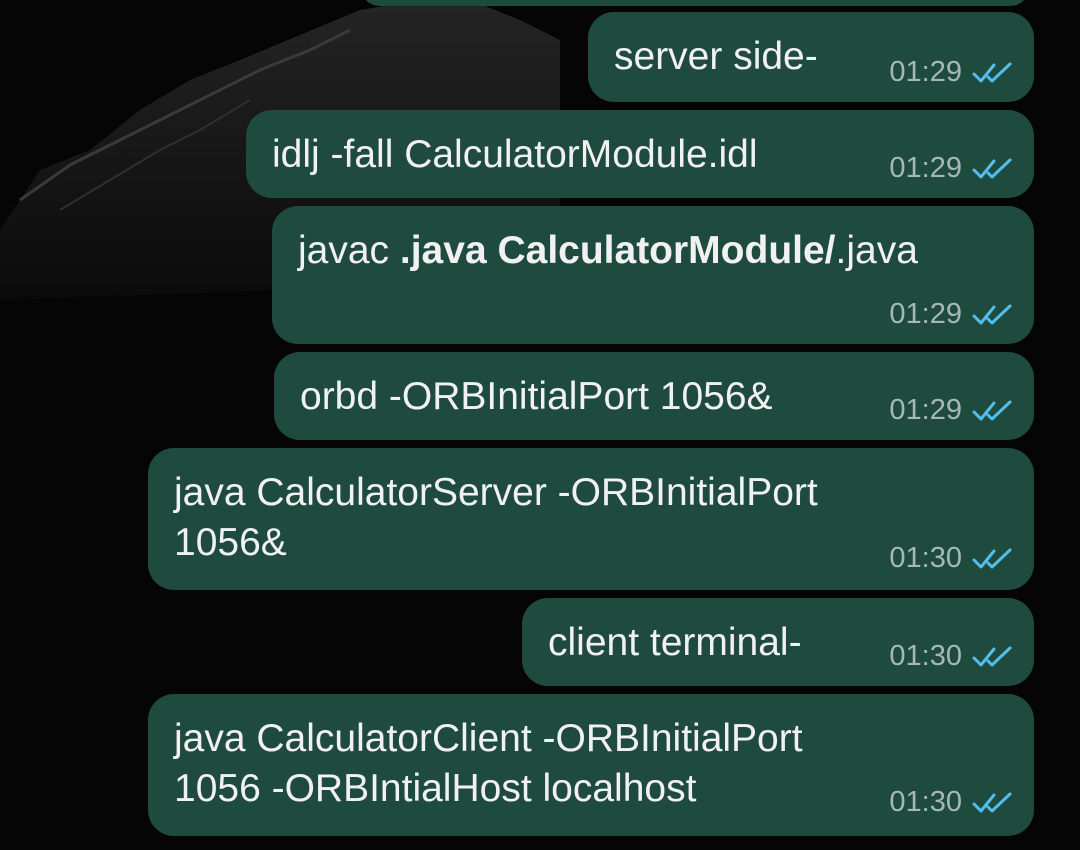 Image resolution: width=1080 pixels, height=850 pixels. Describe the element at coordinates (488, 738) in the screenshot. I see `message-text-line: java CalculatorClient -ORBInitialPort` at that location.